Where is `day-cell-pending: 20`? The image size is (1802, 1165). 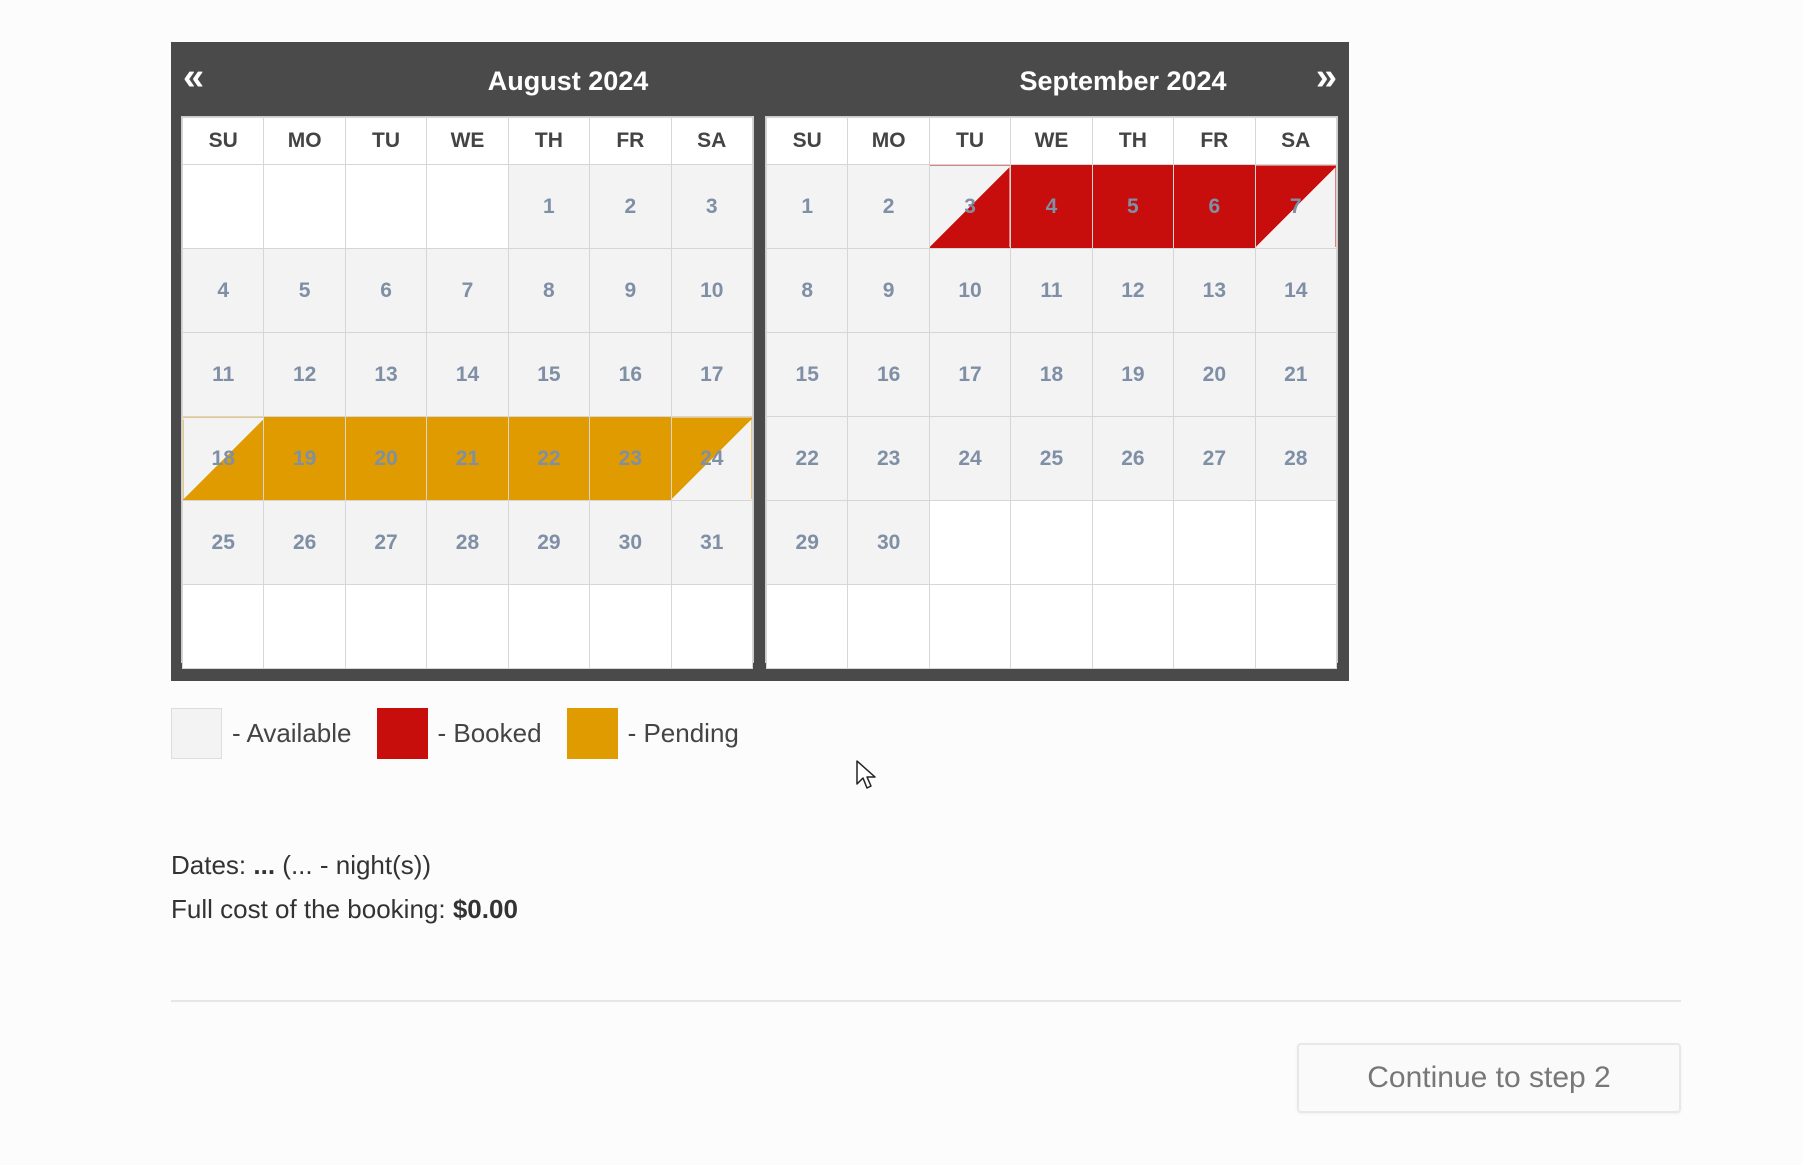 day-cell-pending: 20 is located at coordinates (386, 458).